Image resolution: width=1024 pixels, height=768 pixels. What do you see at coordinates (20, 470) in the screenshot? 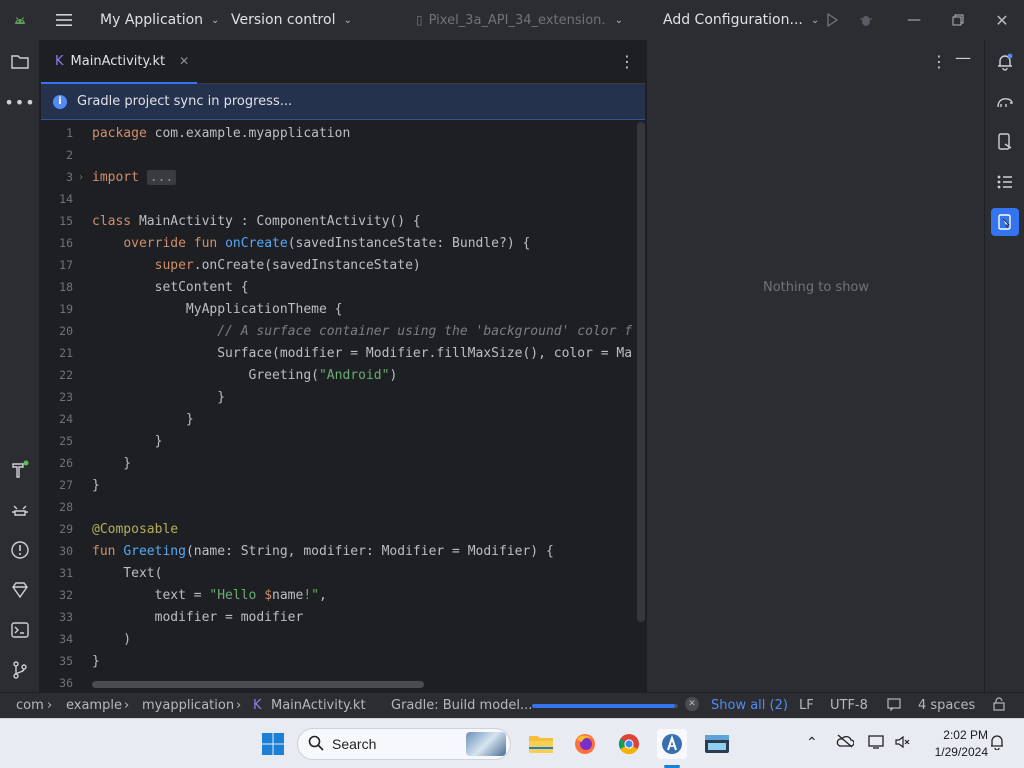
I see `build-tool-button` at bounding box center [20, 470].